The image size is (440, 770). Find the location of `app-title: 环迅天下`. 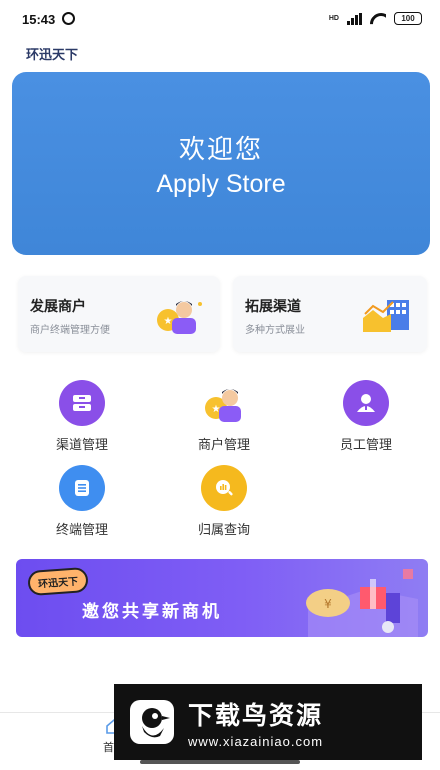

app-title: 环迅天下 is located at coordinates (52, 55).